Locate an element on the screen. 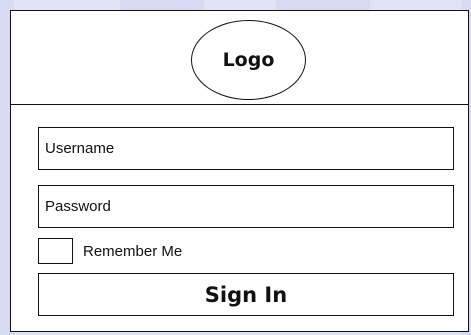 This screenshot has width=471, height=335. remember-me-checkbox is located at coordinates (55, 251).